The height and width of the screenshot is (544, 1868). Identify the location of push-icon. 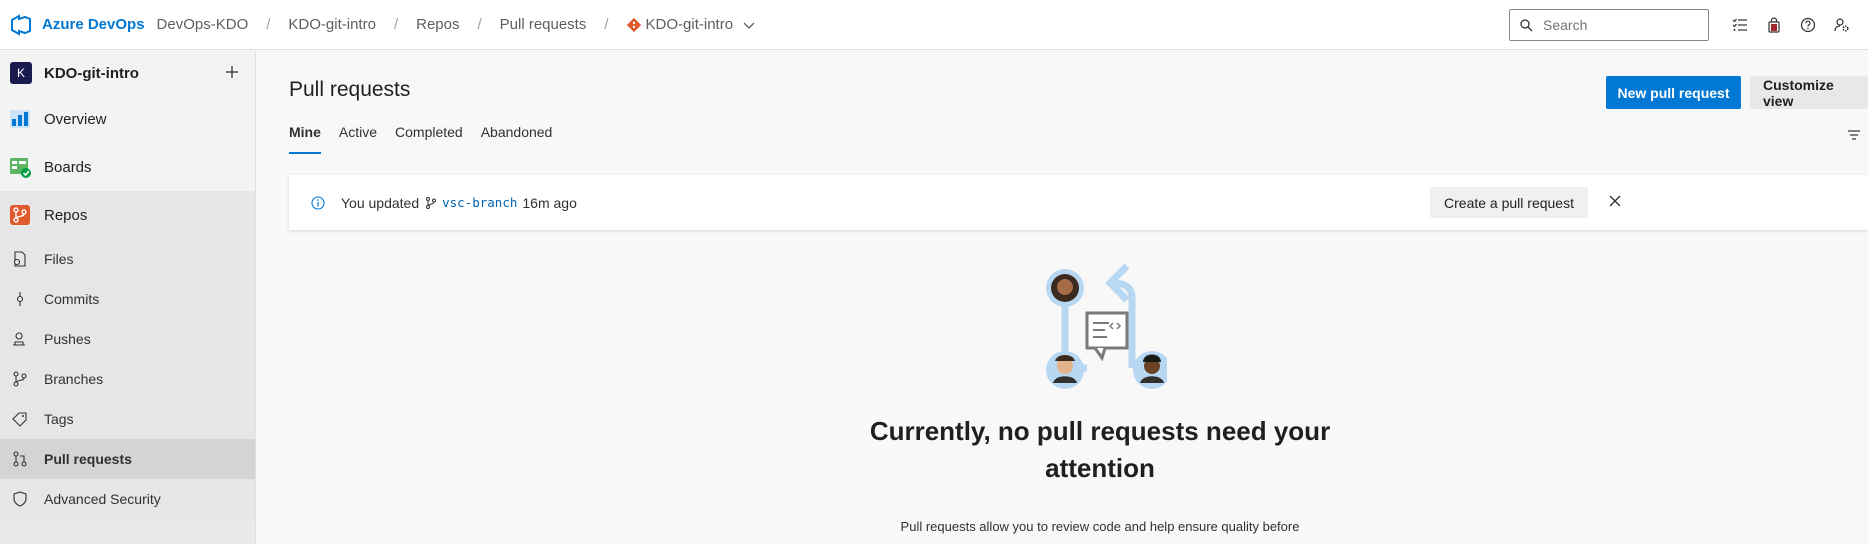
(19, 339).